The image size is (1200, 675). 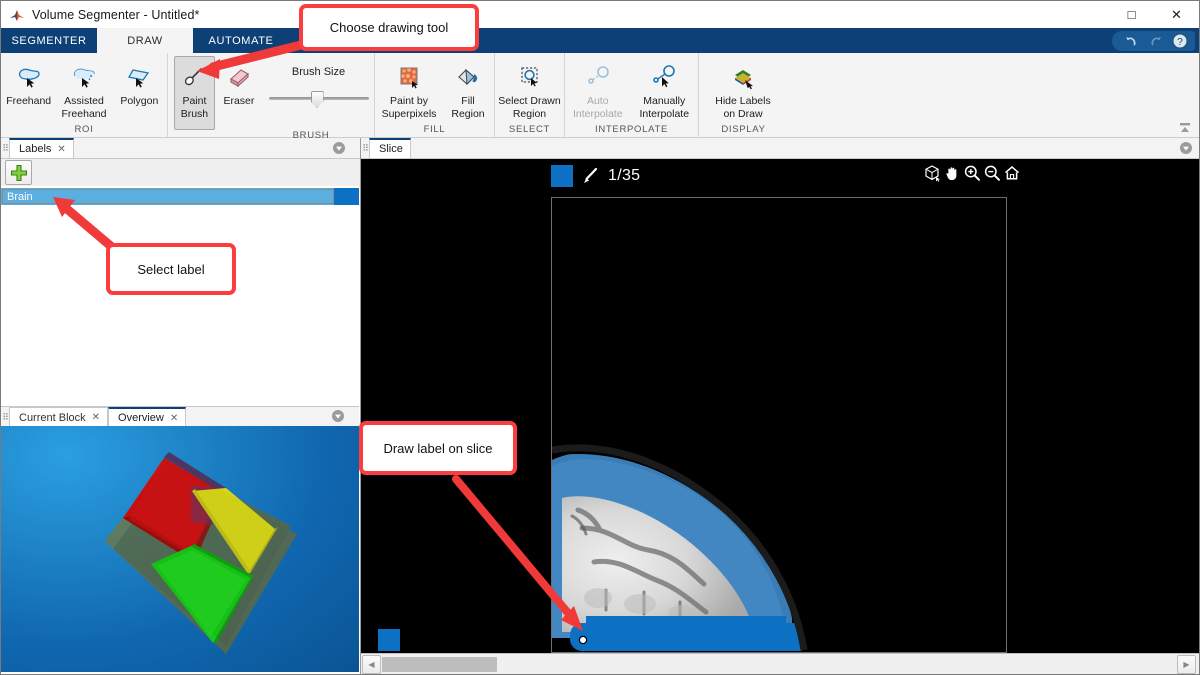 What do you see at coordinates (743, 107) in the screenshot?
I see `hide-labels-on-draw-label: Hide Labels on Draw` at bounding box center [743, 107].